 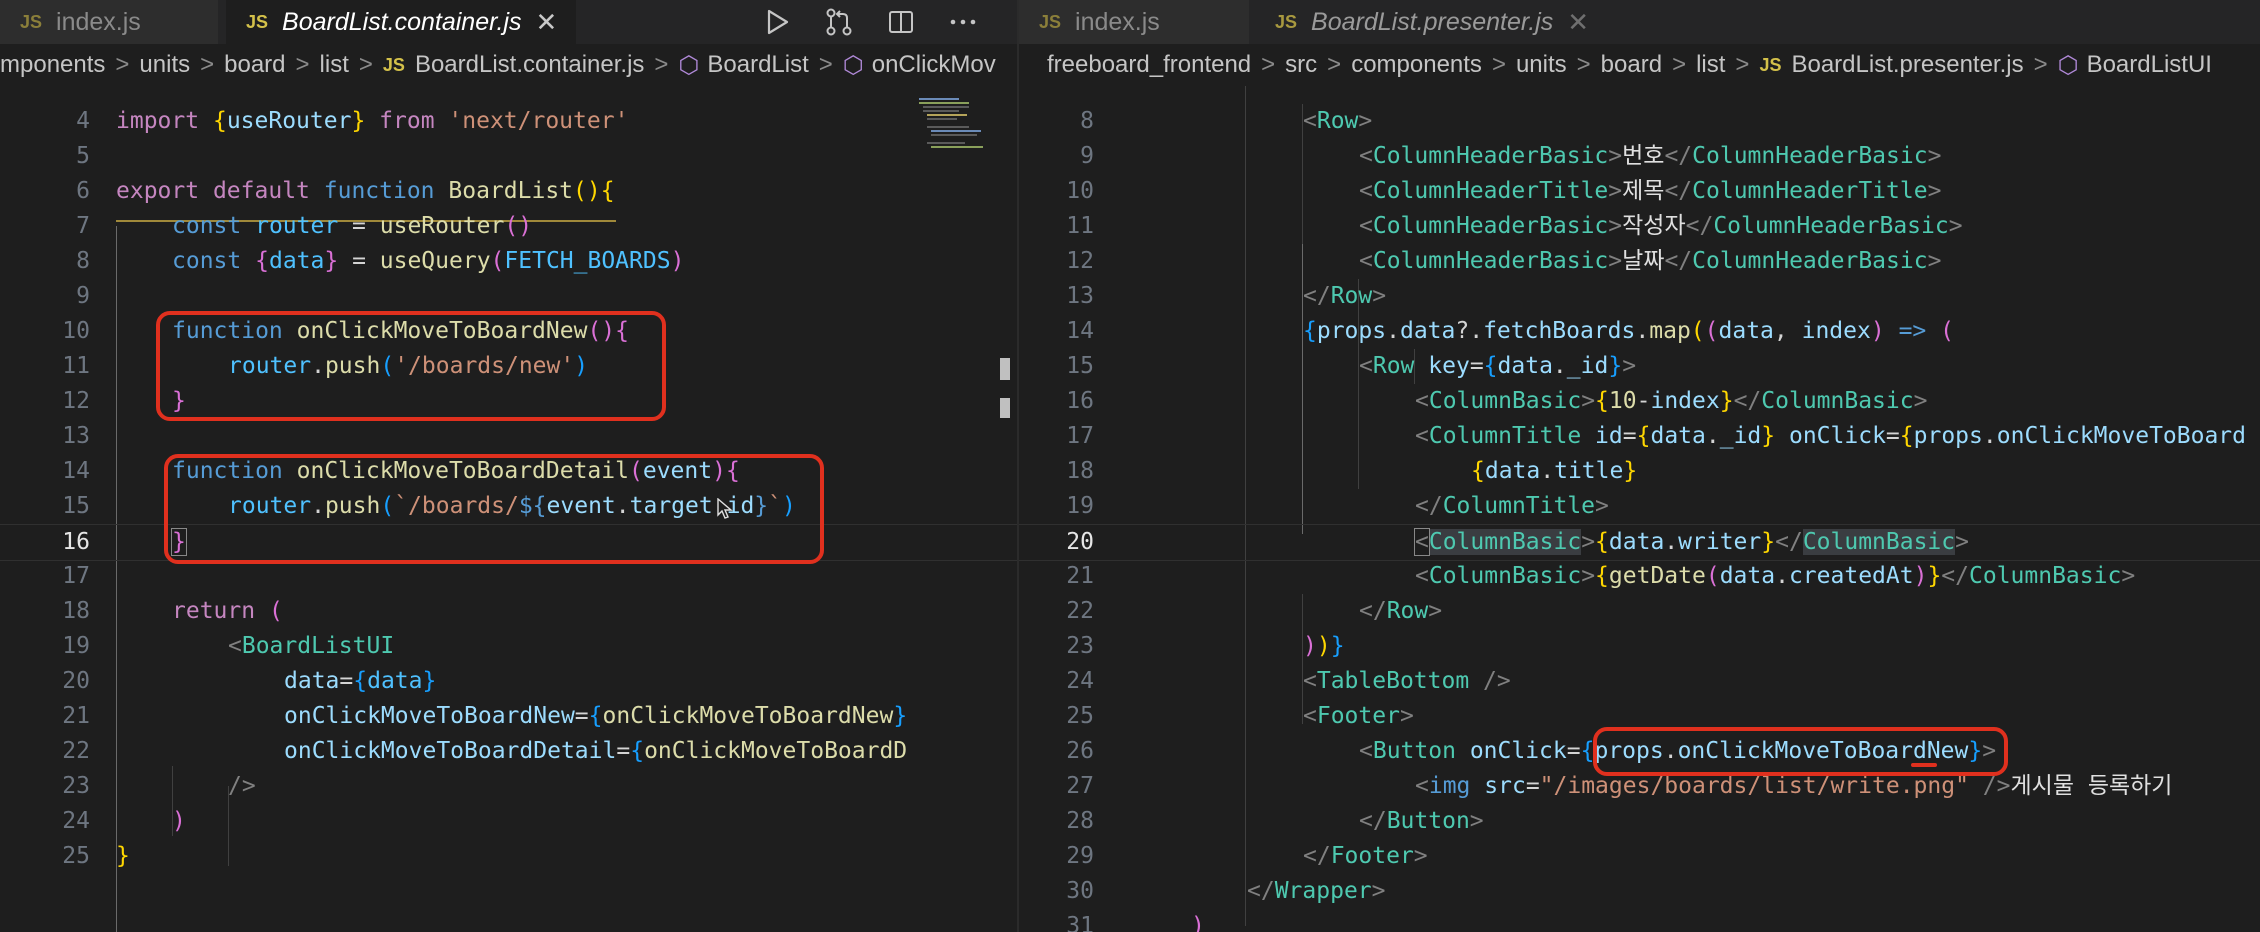 I want to click on line-number: 6, so click(x=83, y=191).